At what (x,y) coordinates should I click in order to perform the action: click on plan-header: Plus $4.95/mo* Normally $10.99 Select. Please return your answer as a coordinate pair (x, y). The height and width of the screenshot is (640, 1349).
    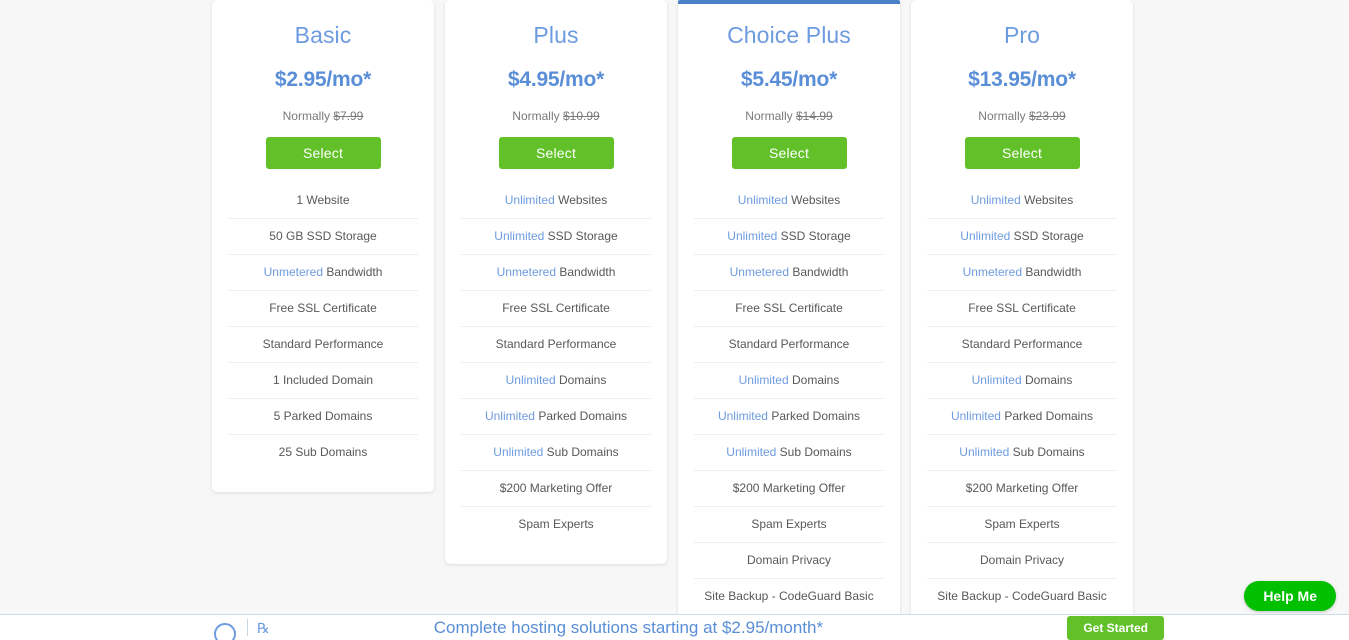
    Looking at the image, I should click on (556, 84).